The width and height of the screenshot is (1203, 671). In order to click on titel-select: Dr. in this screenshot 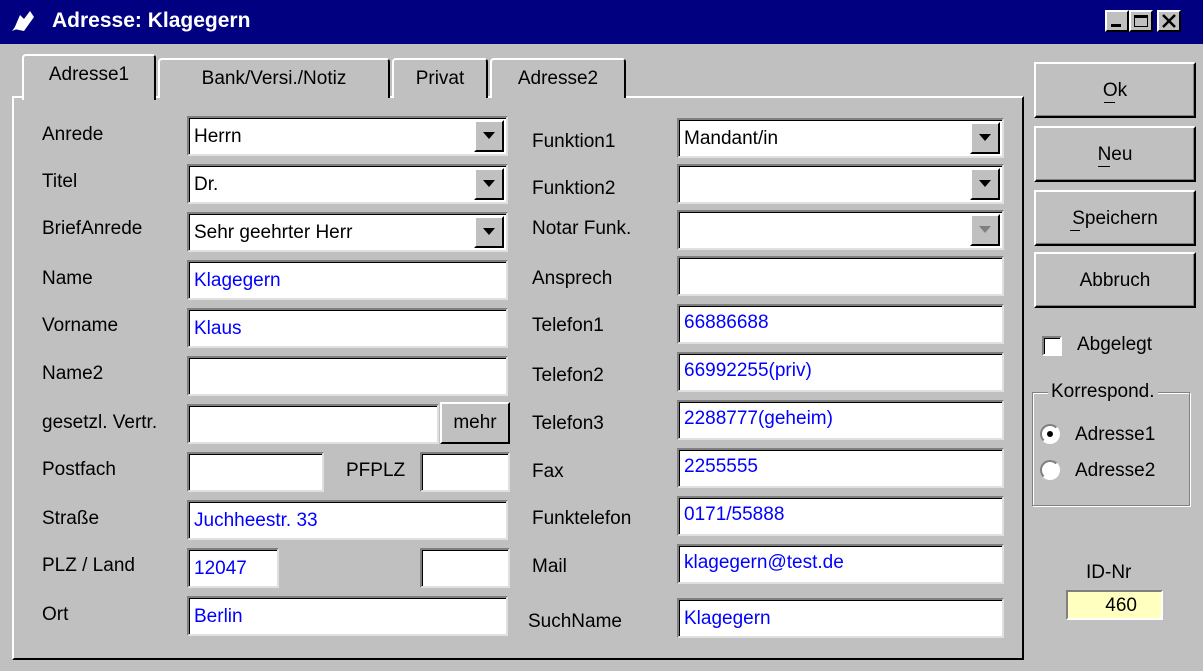, I will do `click(347, 184)`.